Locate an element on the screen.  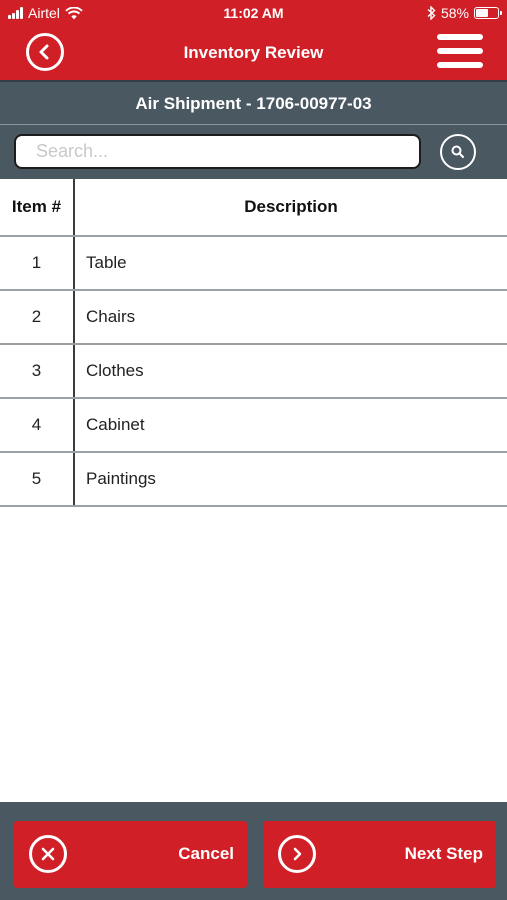
item-number: 1 is located at coordinates (37, 263).